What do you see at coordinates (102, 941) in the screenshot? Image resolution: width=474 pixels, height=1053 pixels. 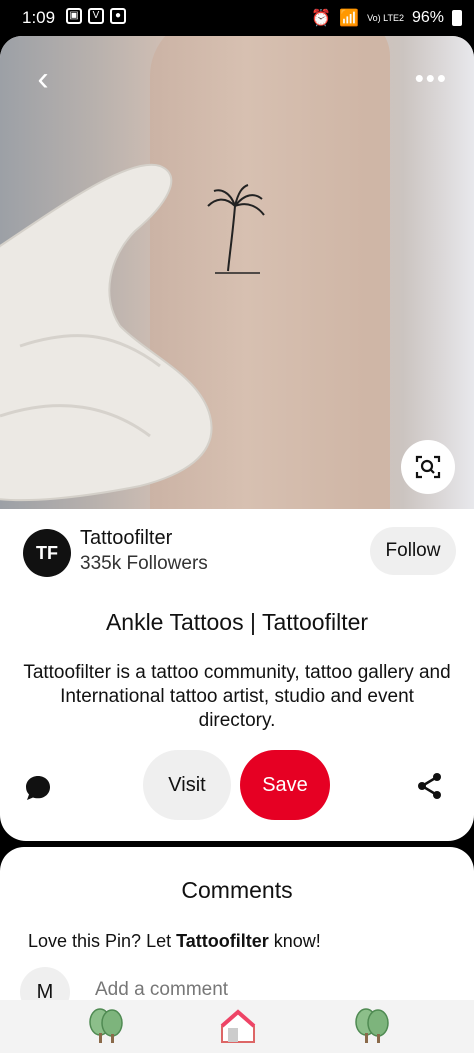 I see `comment-prompt-prefix: Love this Pin? Let` at bounding box center [102, 941].